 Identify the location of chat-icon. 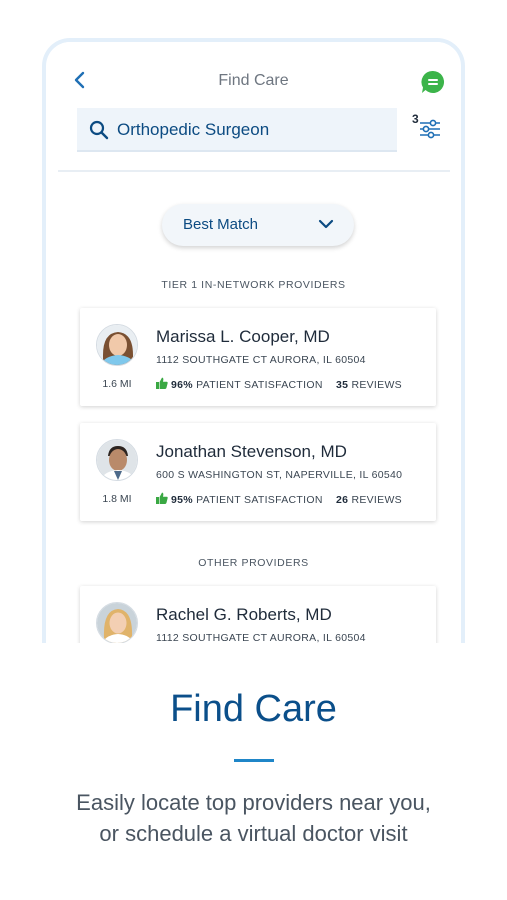
(433, 82).